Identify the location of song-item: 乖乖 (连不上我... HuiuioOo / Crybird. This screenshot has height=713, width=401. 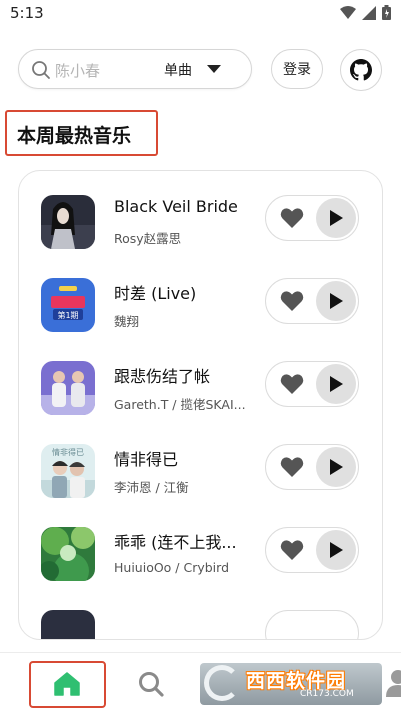
(200, 568).